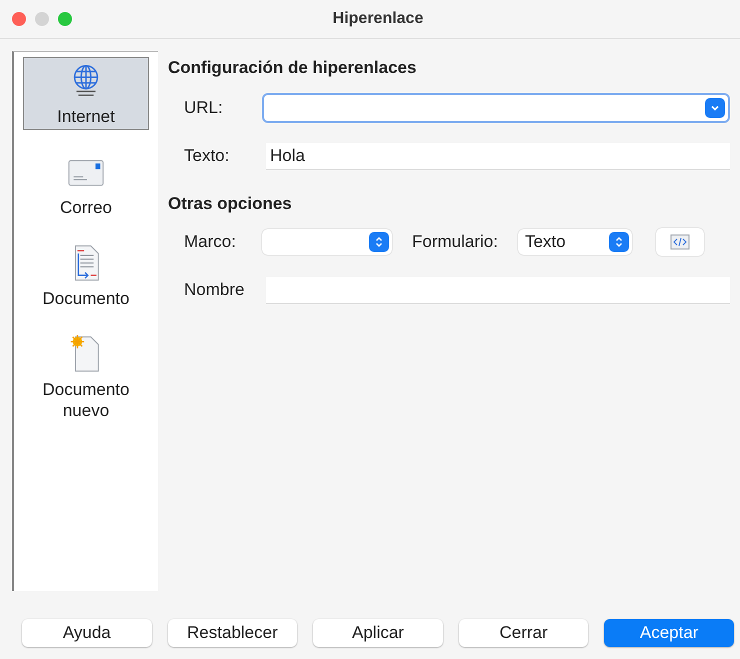 The image size is (740, 659). What do you see at coordinates (86, 93) in the screenshot?
I see `sidebar-item: Internet` at bounding box center [86, 93].